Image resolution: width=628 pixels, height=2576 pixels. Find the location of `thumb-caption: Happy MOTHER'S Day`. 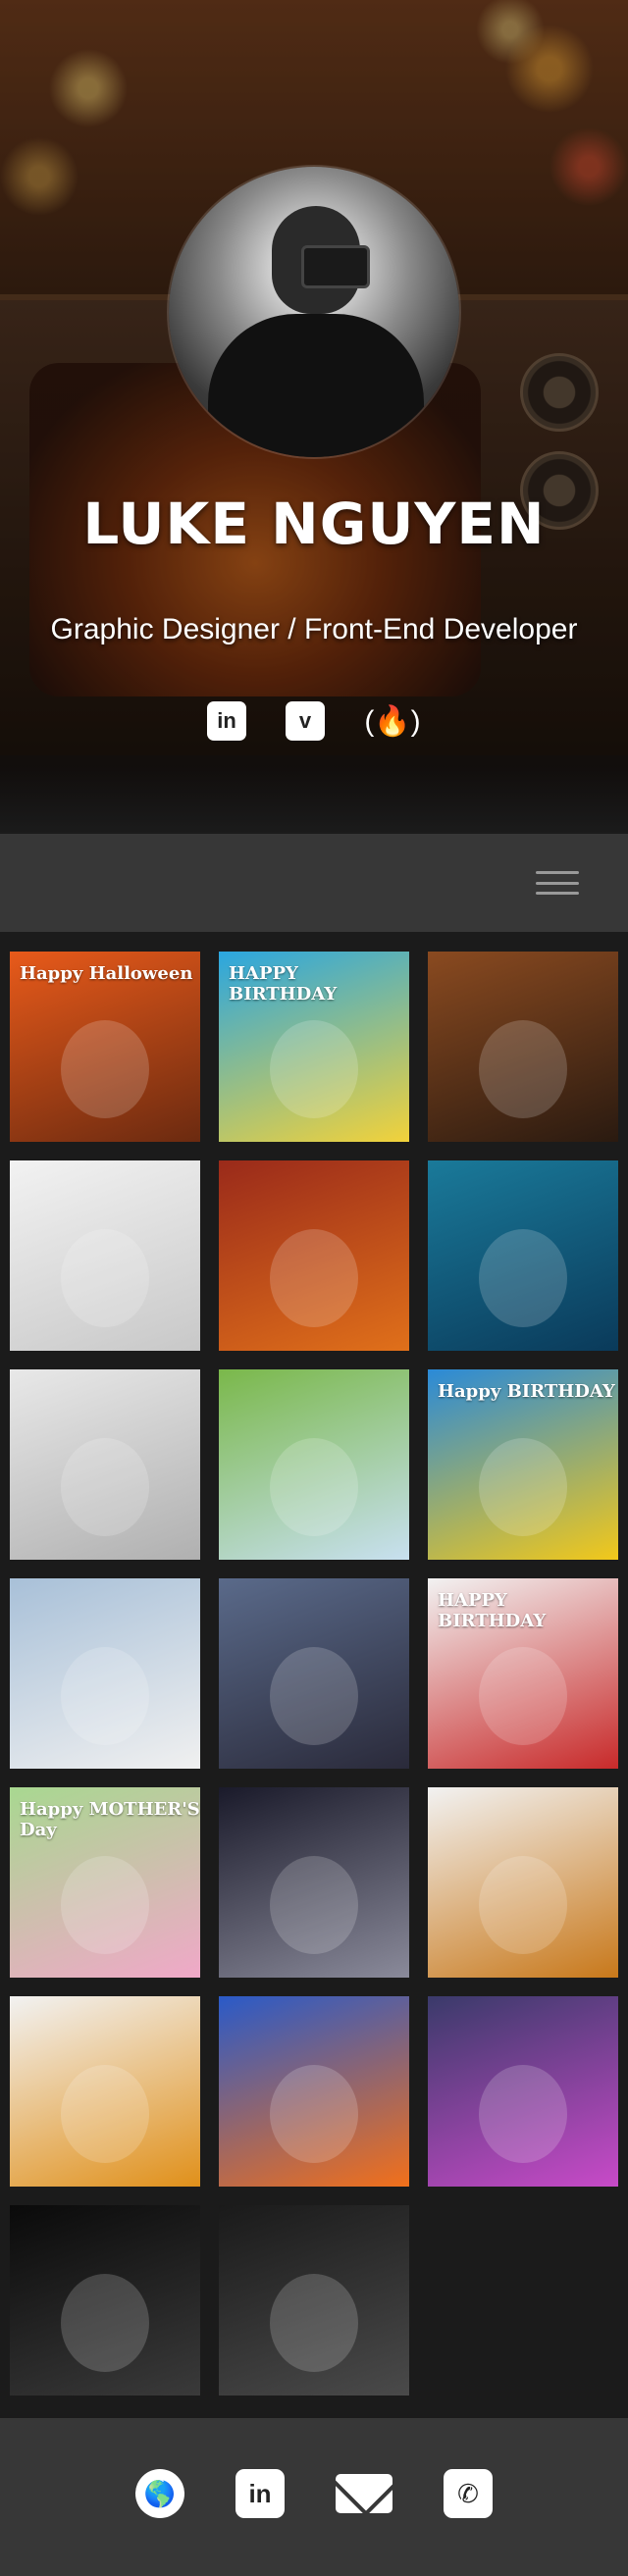

thumb-caption: Happy MOTHER'S Day is located at coordinates (110, 1819).